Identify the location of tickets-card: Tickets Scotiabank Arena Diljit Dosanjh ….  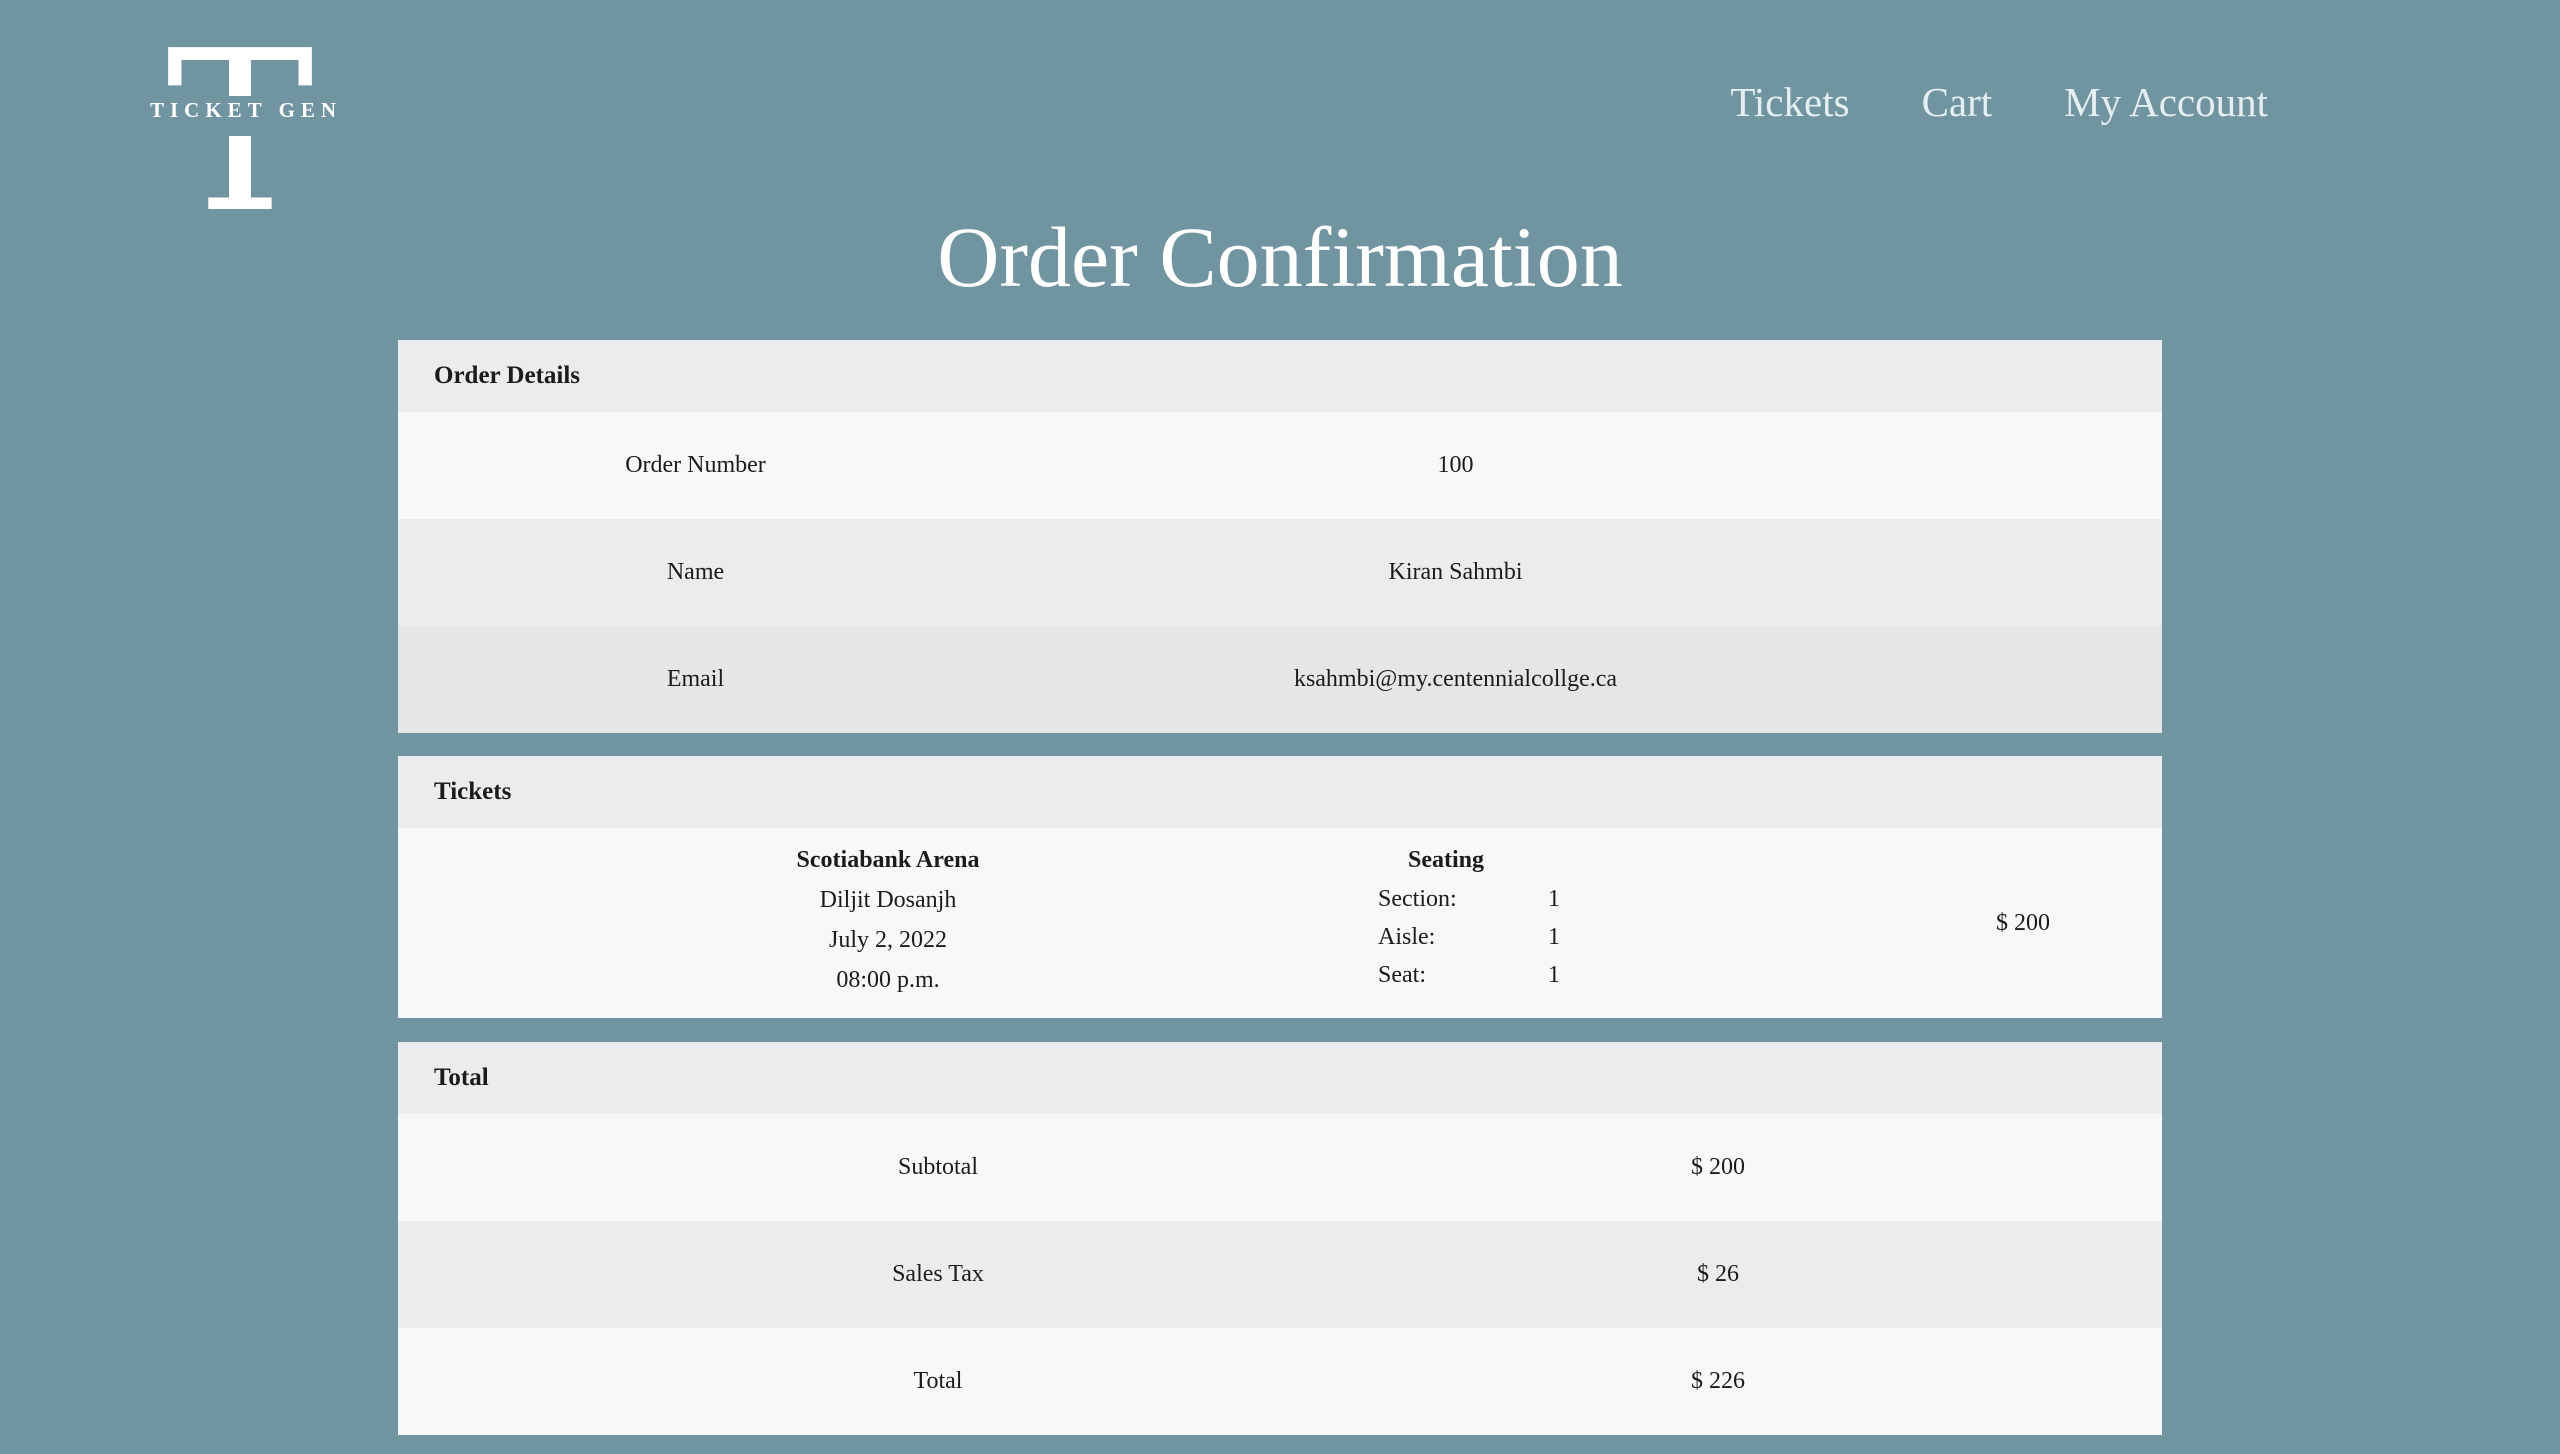
(1280, 887).